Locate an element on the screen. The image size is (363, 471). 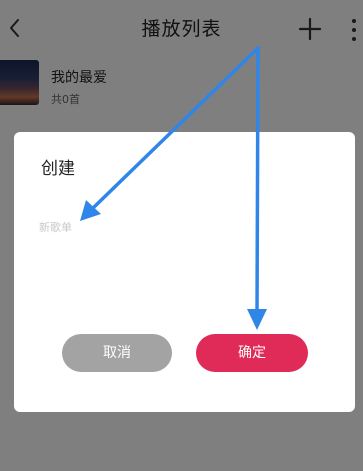
playlist-name-input is located at coordinates (184, 227).